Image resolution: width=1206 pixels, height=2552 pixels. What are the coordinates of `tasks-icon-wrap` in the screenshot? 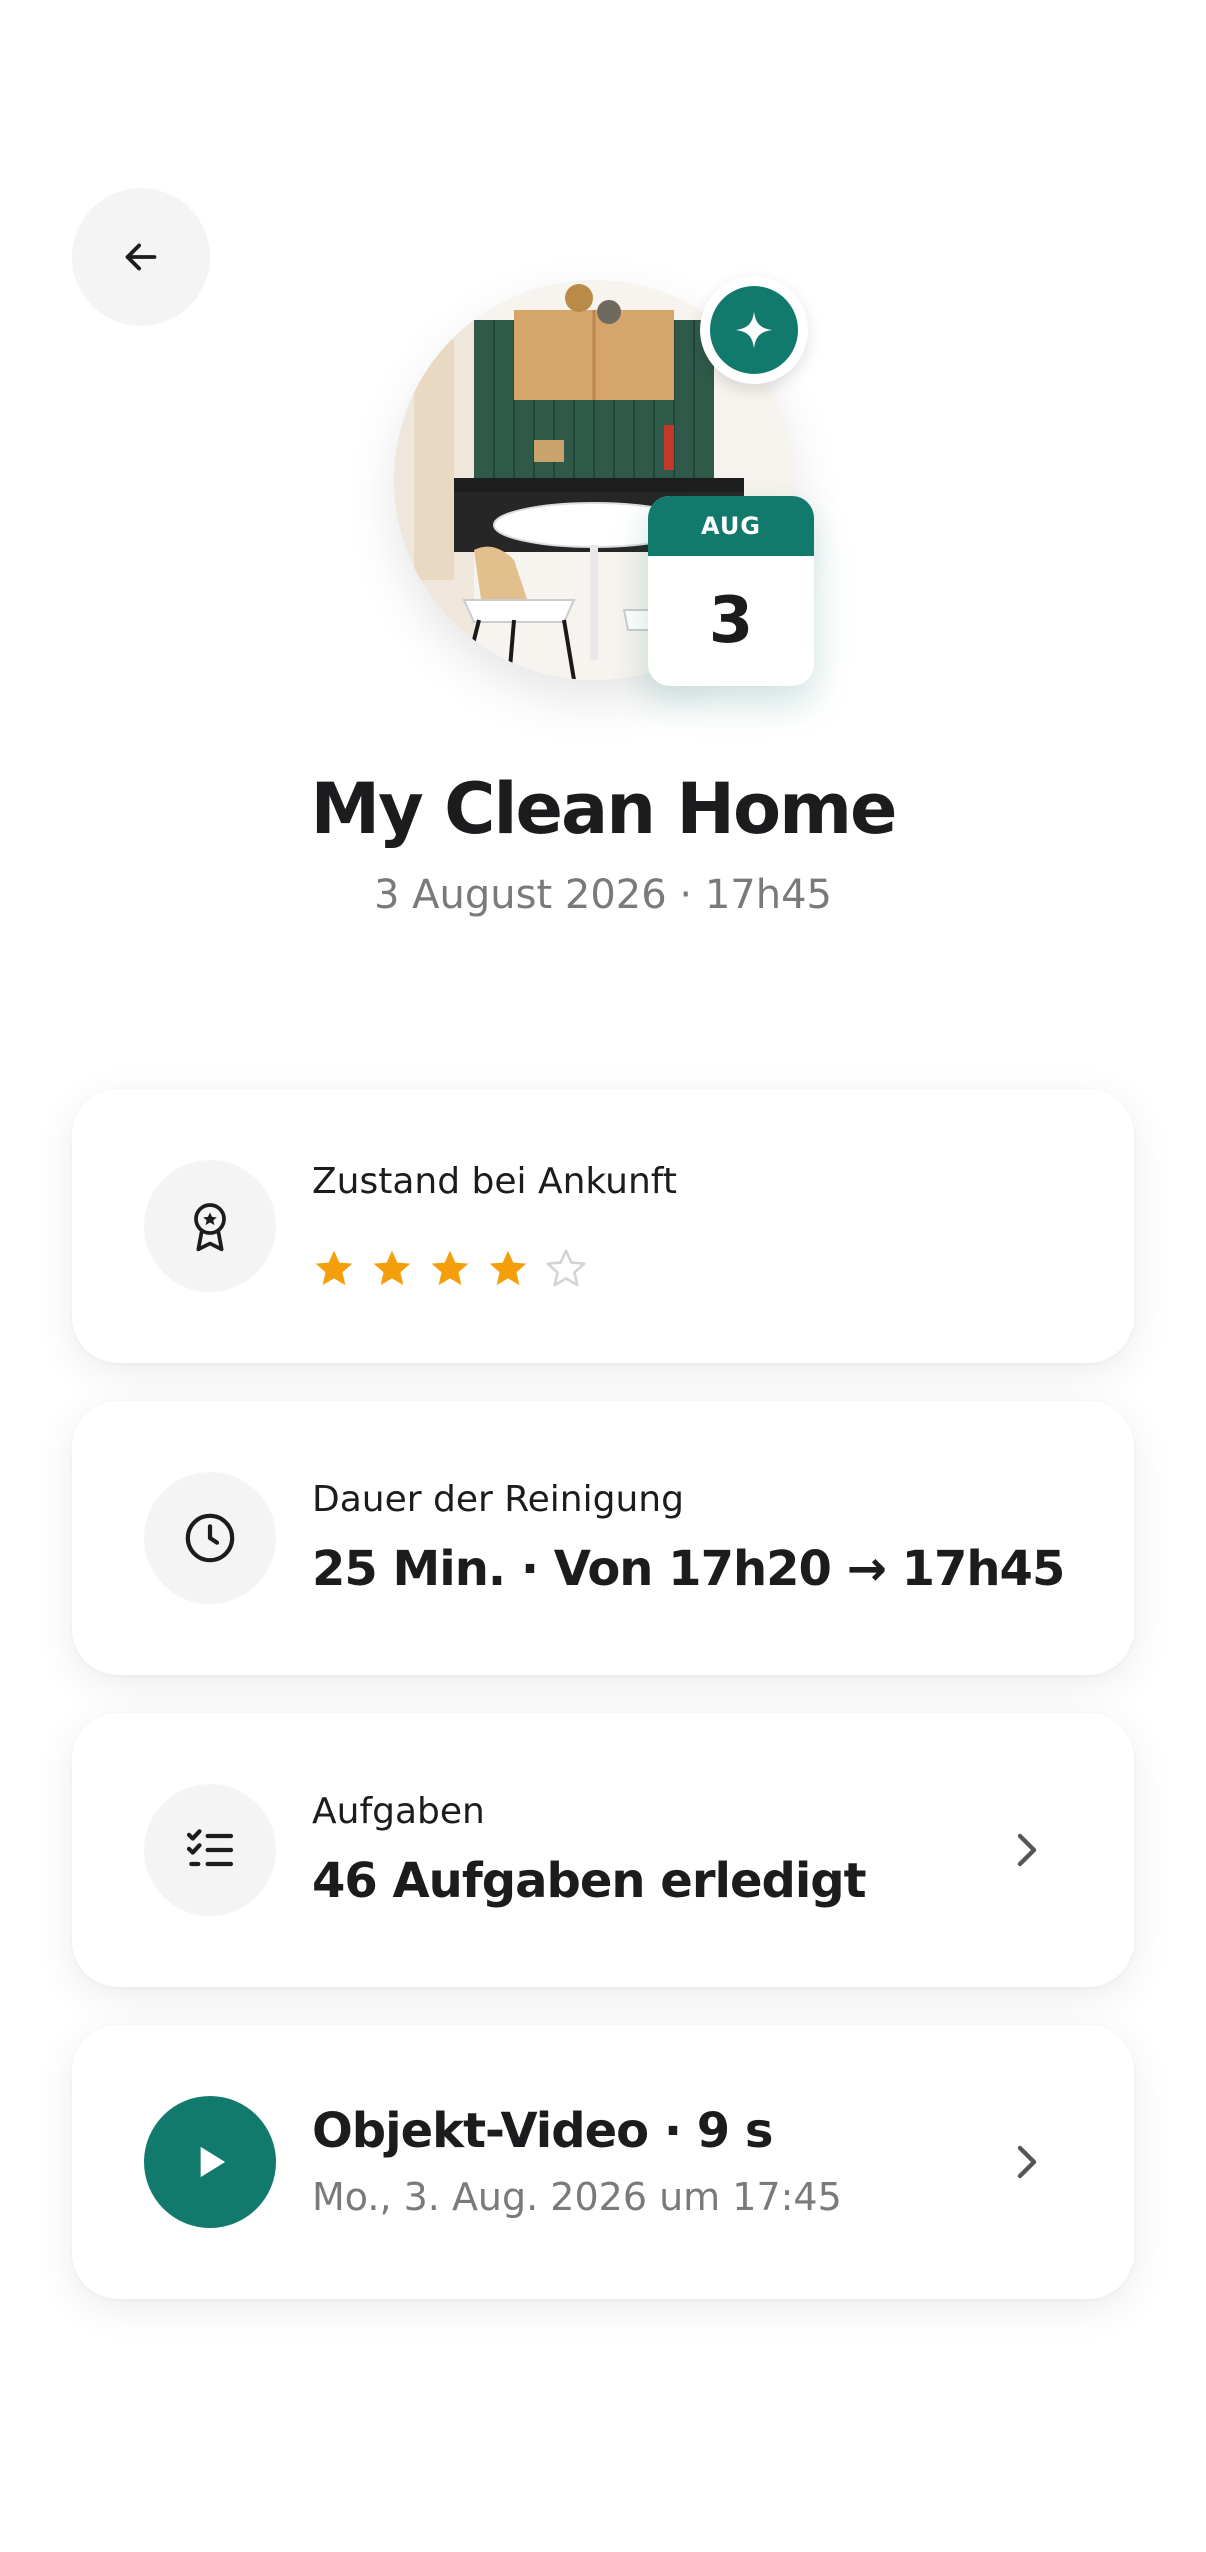 It's located at (210, 1850).